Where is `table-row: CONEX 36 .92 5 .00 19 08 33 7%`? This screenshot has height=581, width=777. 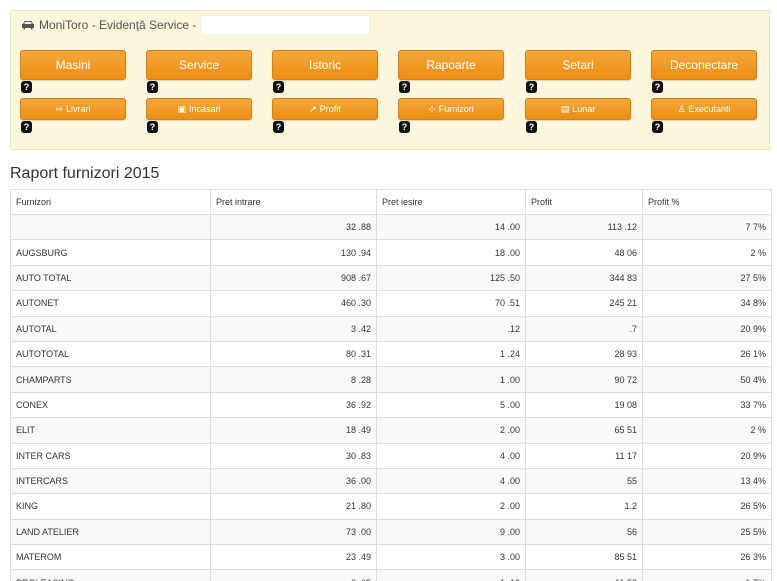
table-row: CONEX 36 .92 5 .00 19 08 33 7% is located at coordinates (391, 405).